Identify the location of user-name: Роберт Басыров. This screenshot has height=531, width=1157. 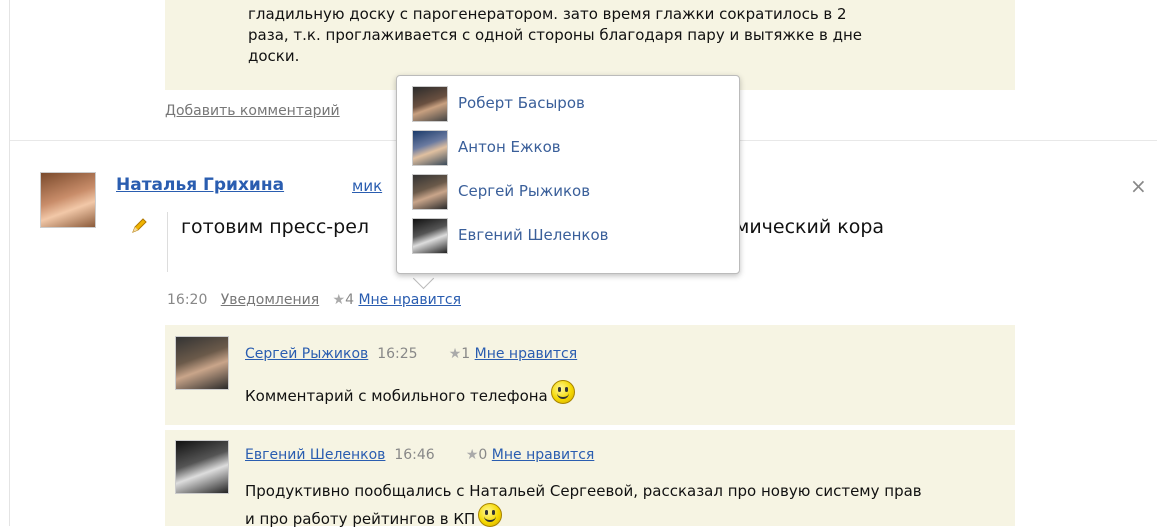
(521, 103).